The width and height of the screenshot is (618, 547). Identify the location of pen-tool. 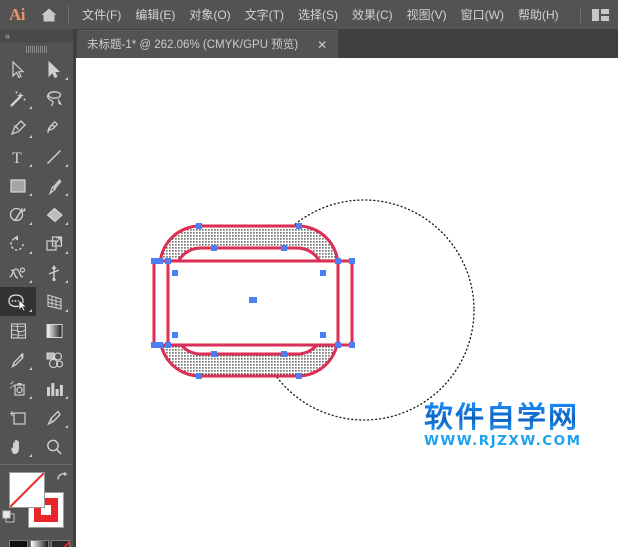
(18, 127).